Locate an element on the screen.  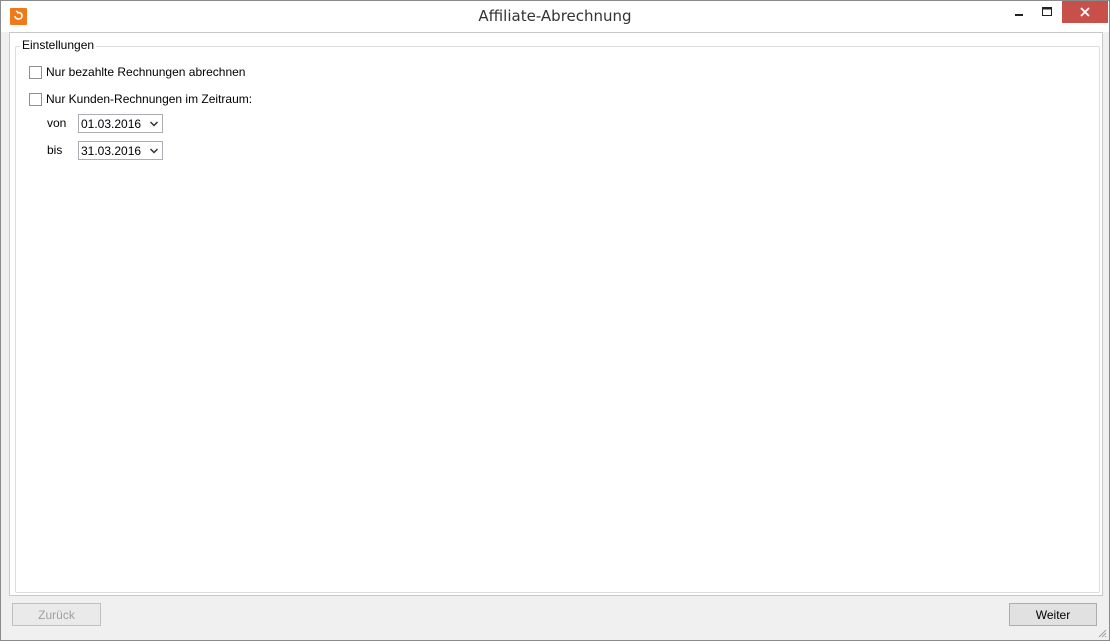
back-button: Zurück is located at coordinates (56, 614).